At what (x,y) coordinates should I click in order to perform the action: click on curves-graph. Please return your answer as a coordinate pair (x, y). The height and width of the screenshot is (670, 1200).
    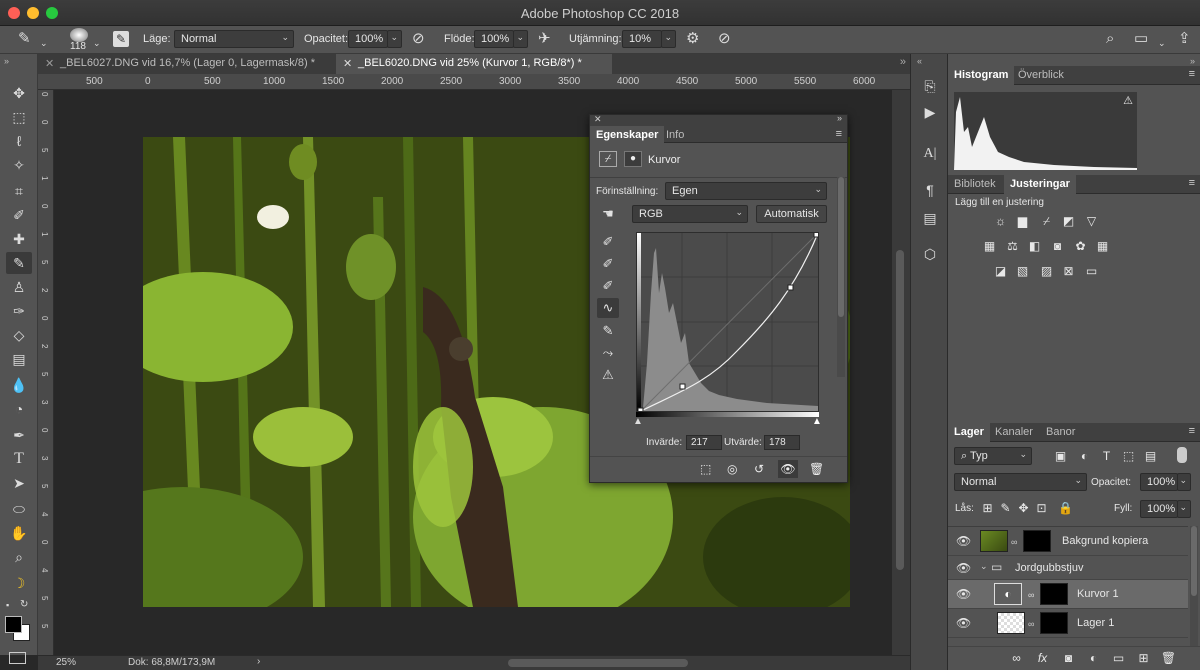
    Looking at the image, I should click on (728, 322).